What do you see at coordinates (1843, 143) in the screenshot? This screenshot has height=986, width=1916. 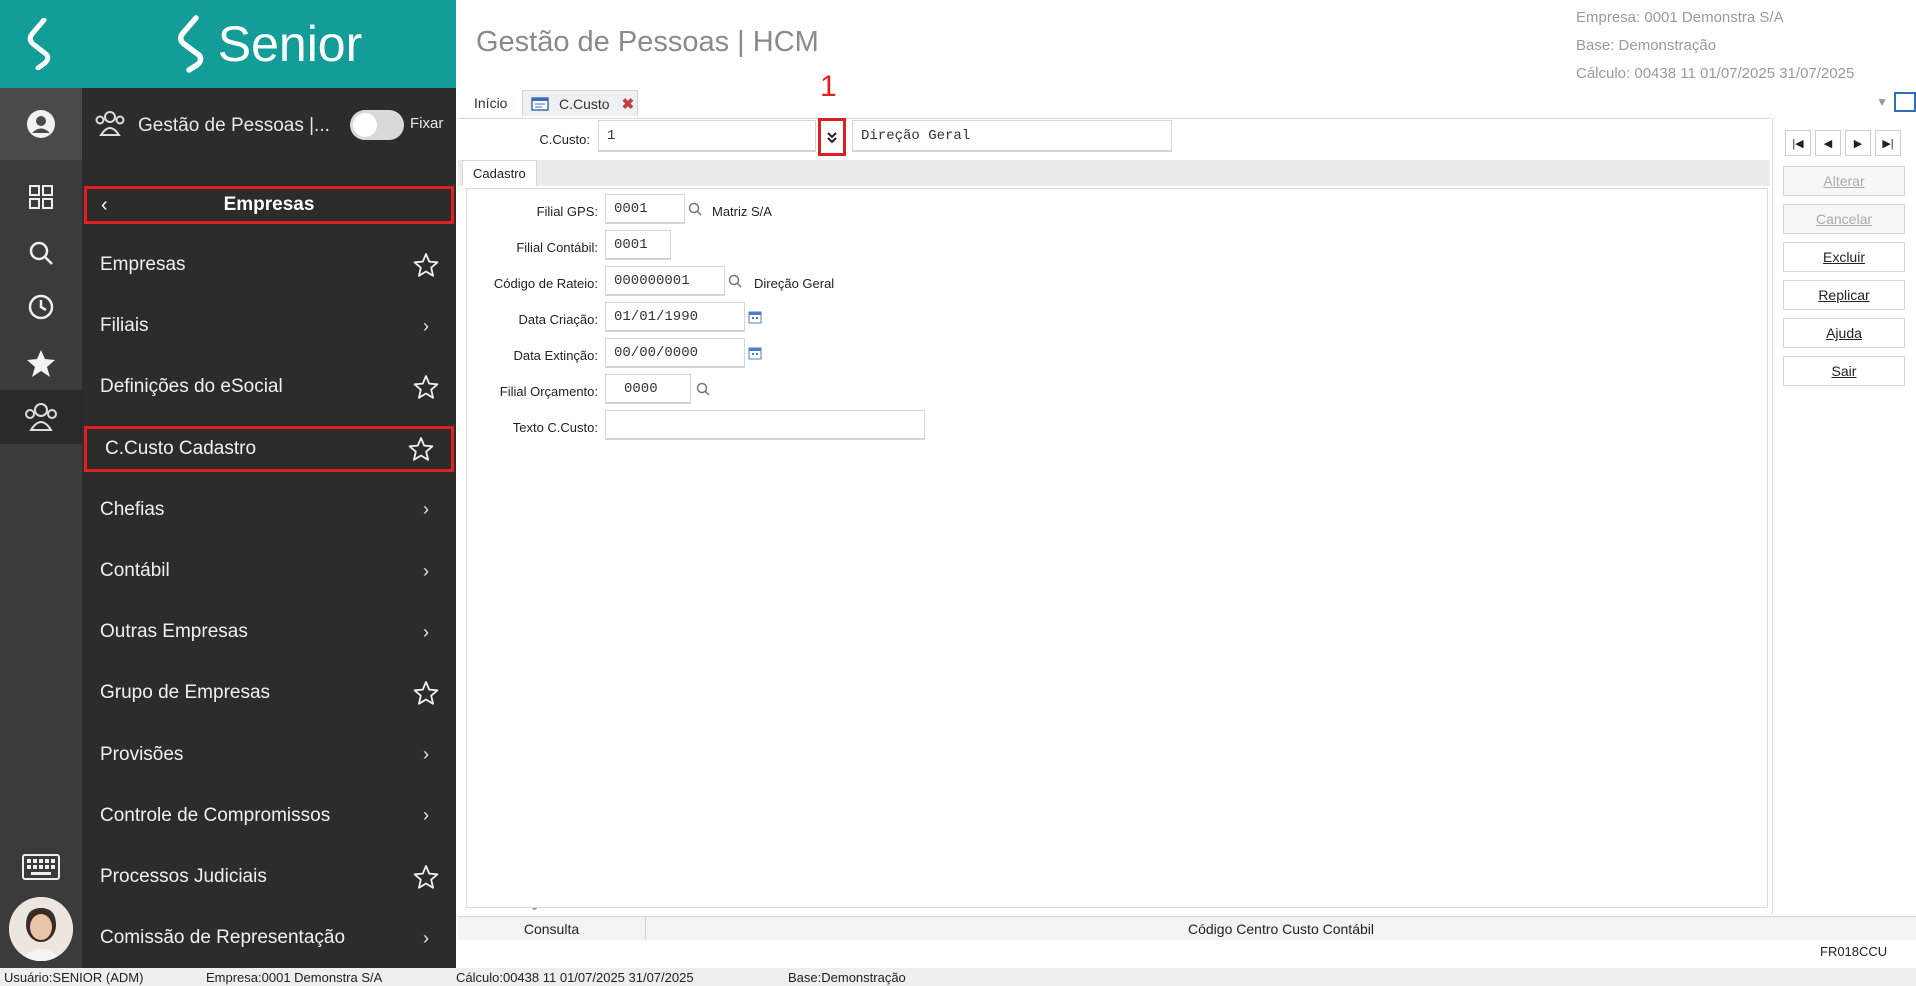 I see `record-navigation: |◀ ◀ ▶ ▶|` at bounding box center [1843, 143].